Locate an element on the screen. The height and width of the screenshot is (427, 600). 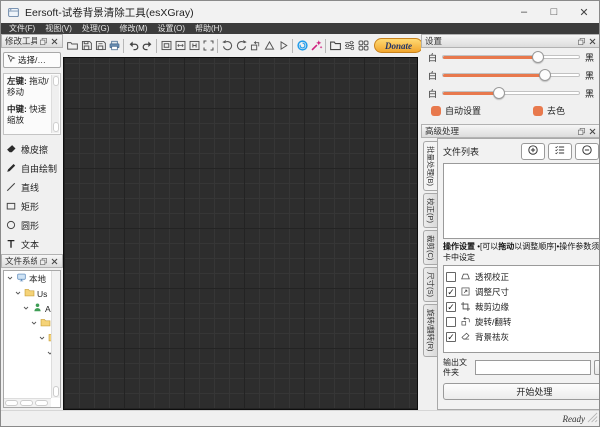
tool-eraser: 橡皮擦 is located at coordinates (34, 149).